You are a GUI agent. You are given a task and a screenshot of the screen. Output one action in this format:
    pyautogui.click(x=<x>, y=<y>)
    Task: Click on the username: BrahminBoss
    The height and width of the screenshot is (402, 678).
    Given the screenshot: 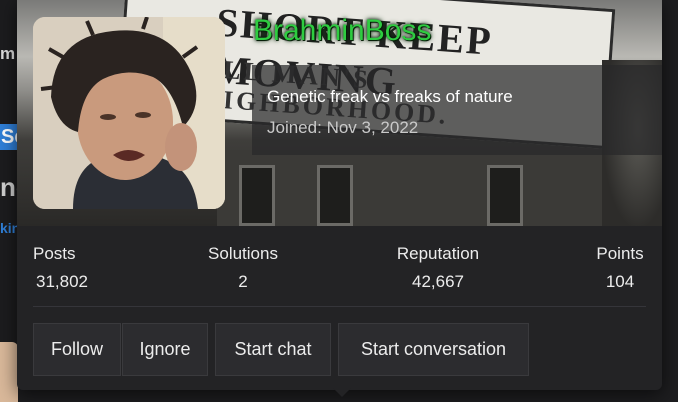 What is the action you would take?
    pyautogui.click(x=342, y=31)
    